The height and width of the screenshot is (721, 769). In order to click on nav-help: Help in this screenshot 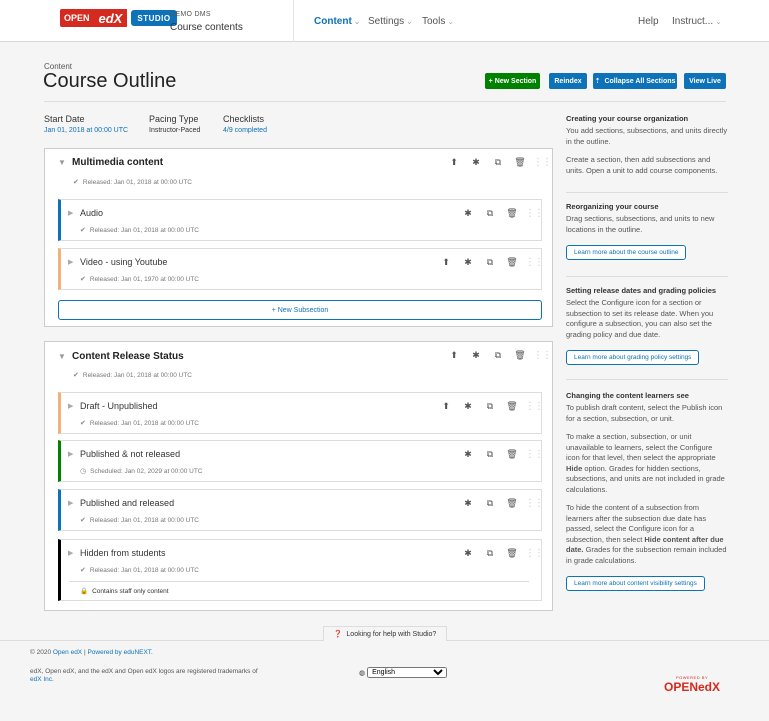, I will do `click(648, 21)`.